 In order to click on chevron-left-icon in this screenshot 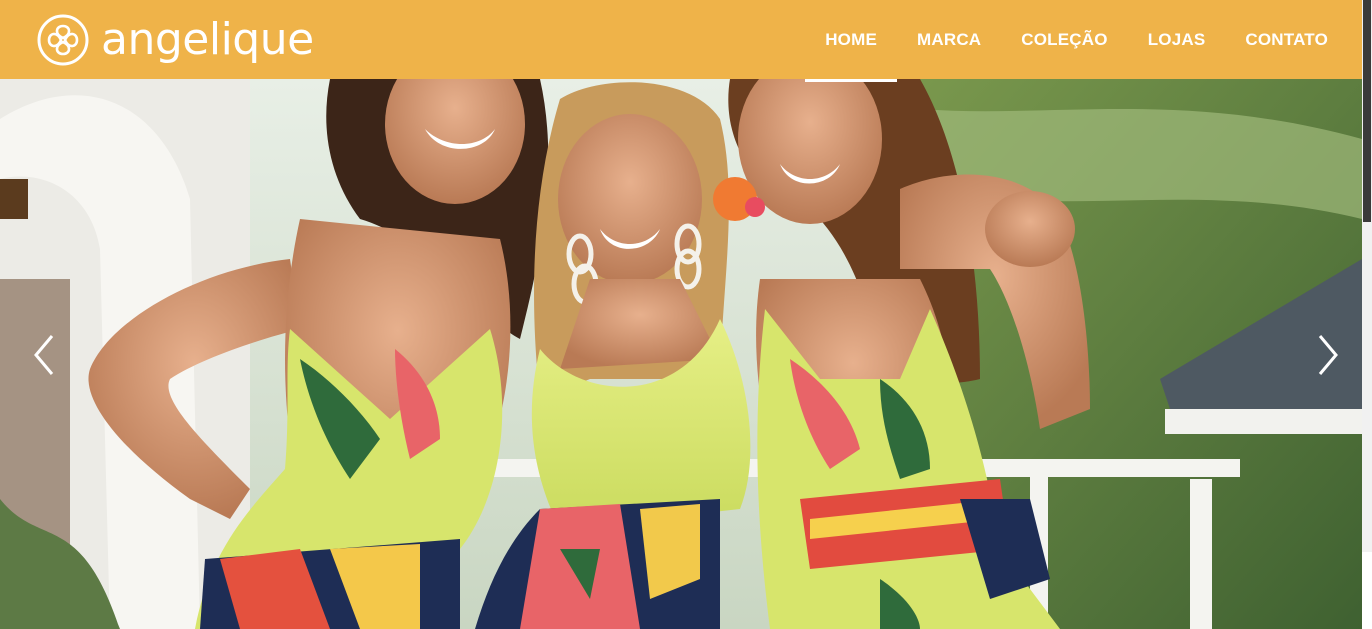, I will do `click(44, 355)`.